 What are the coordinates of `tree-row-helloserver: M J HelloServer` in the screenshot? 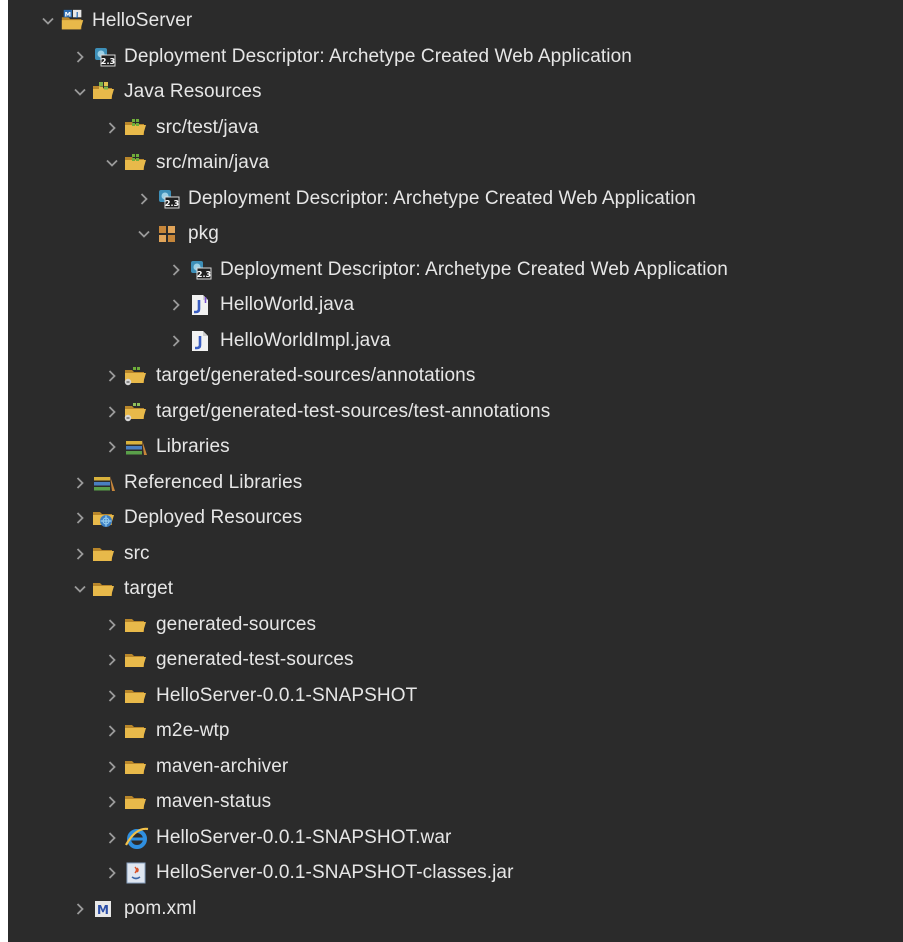 It's located at (114, 21).